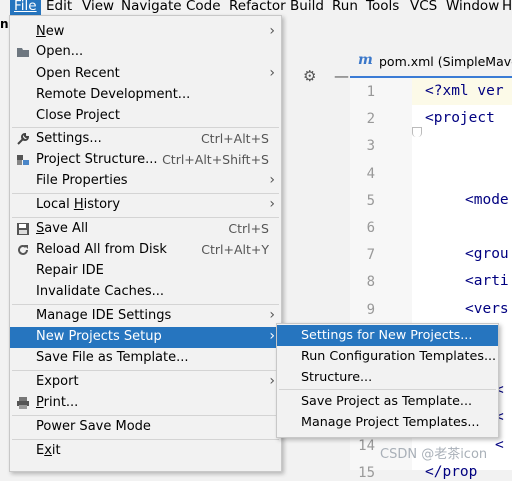  Describe the element at coordinates (145, 451) in the screenshot. I see `menu-item-exit: Exit` at that location.